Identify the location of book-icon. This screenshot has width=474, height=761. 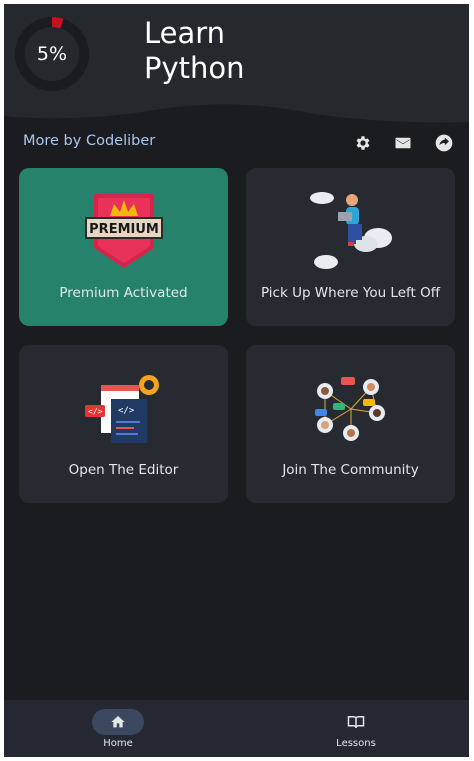
(356, 722).